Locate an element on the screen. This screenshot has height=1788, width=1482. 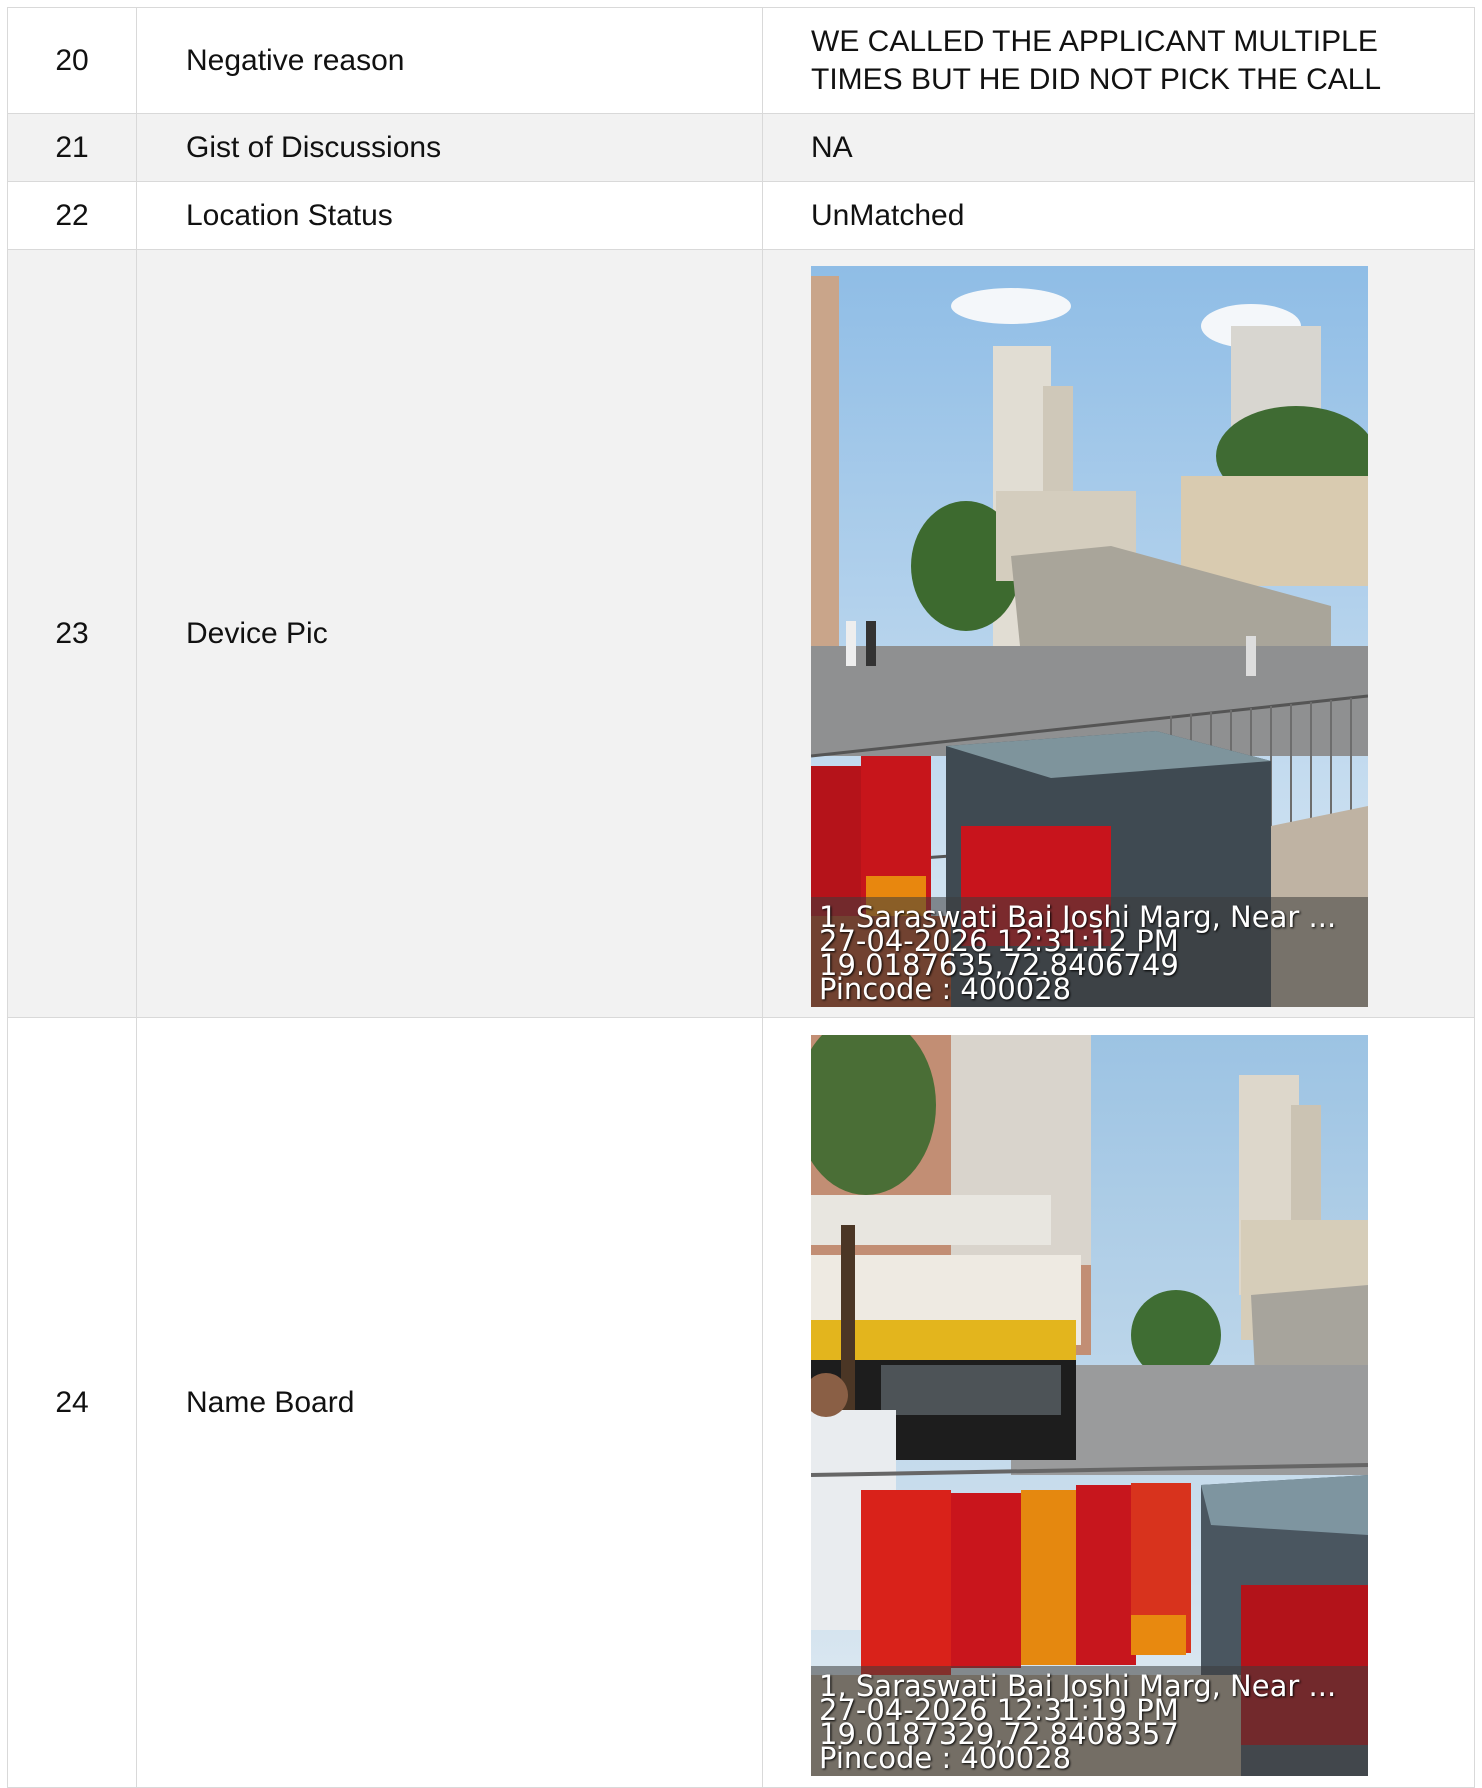
field-label: Location Status is located at coordinates (449, 215).